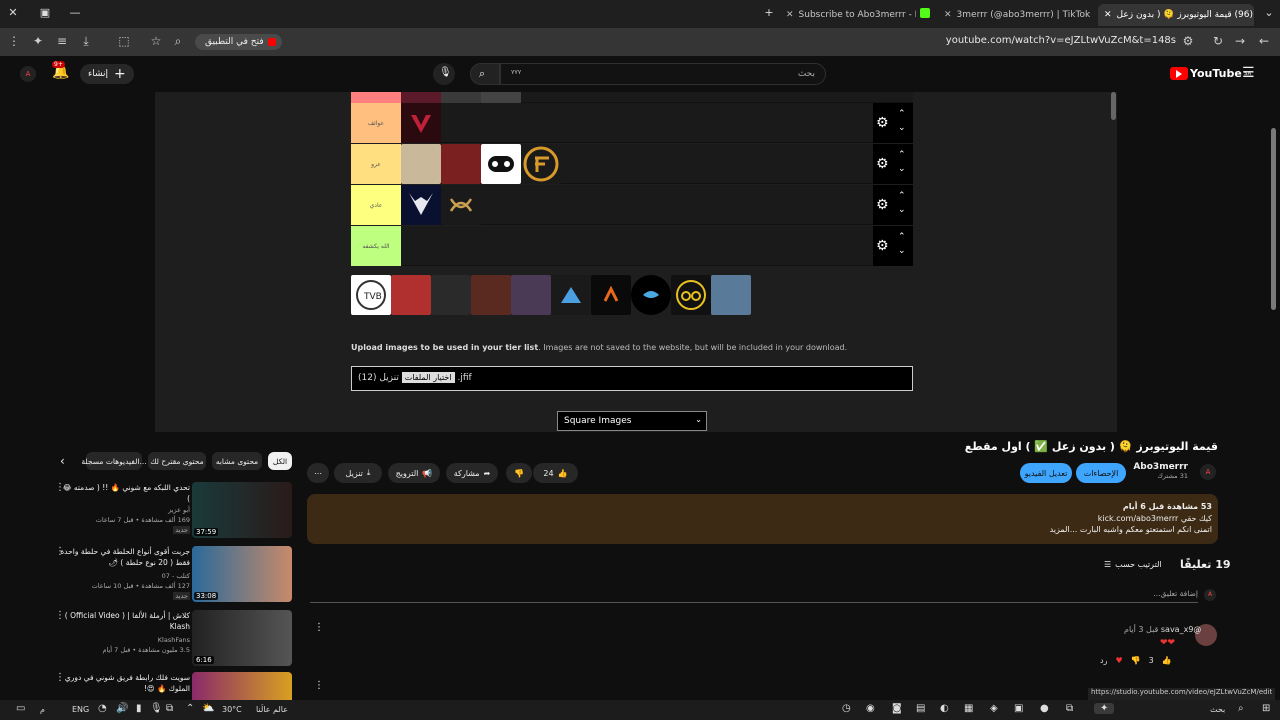  Describe the element at coordinates (177, 461) in the screenshot. I see `chip-recommended: محتوى مقترح لك` at that location.